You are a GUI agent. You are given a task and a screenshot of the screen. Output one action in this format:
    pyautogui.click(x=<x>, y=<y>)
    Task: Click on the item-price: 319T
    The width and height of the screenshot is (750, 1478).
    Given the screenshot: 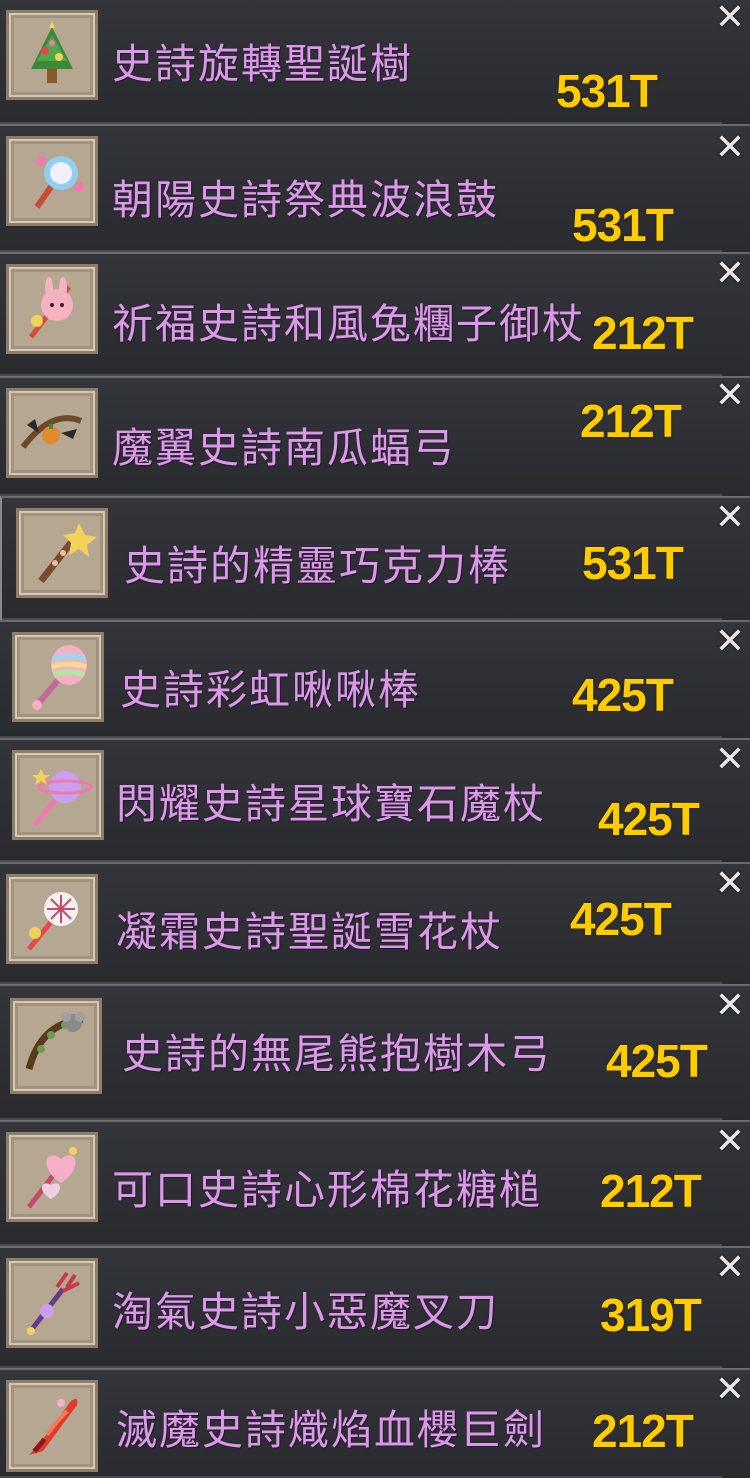 What is the action you would take?
    pyautogui.click(x=651, y=1315)
    